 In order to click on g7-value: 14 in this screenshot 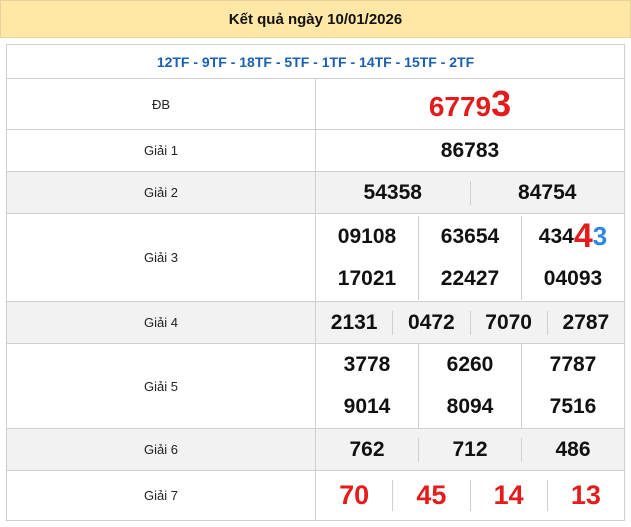, I will do `click(508, 495)`.